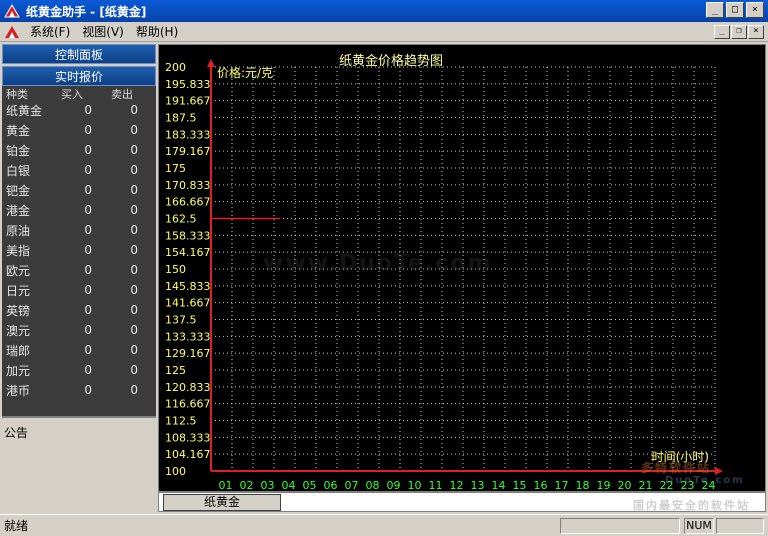 The image size is (768, 536). Describe the element at coordinates (715, 10) in the screenshot. I see `minimize-button: _` at that location.